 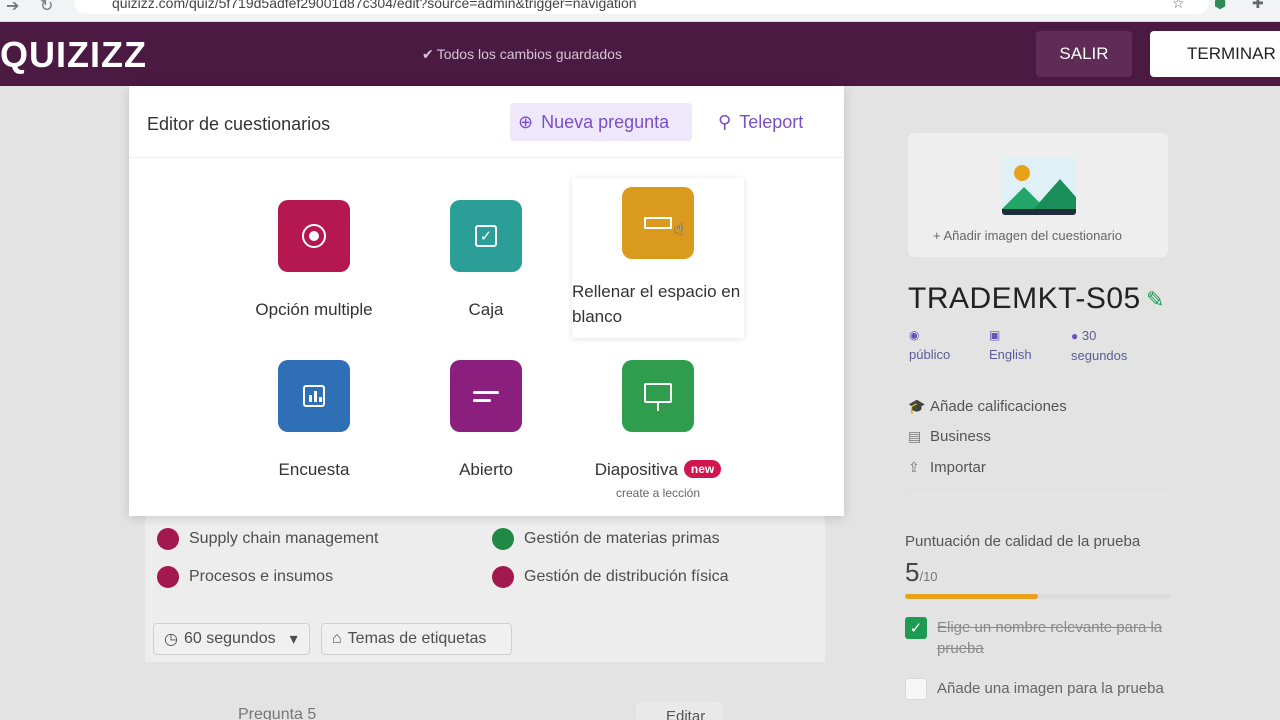 I want to click on quizizz-logo: QUIZIZZ, so click(x=73, y=55).